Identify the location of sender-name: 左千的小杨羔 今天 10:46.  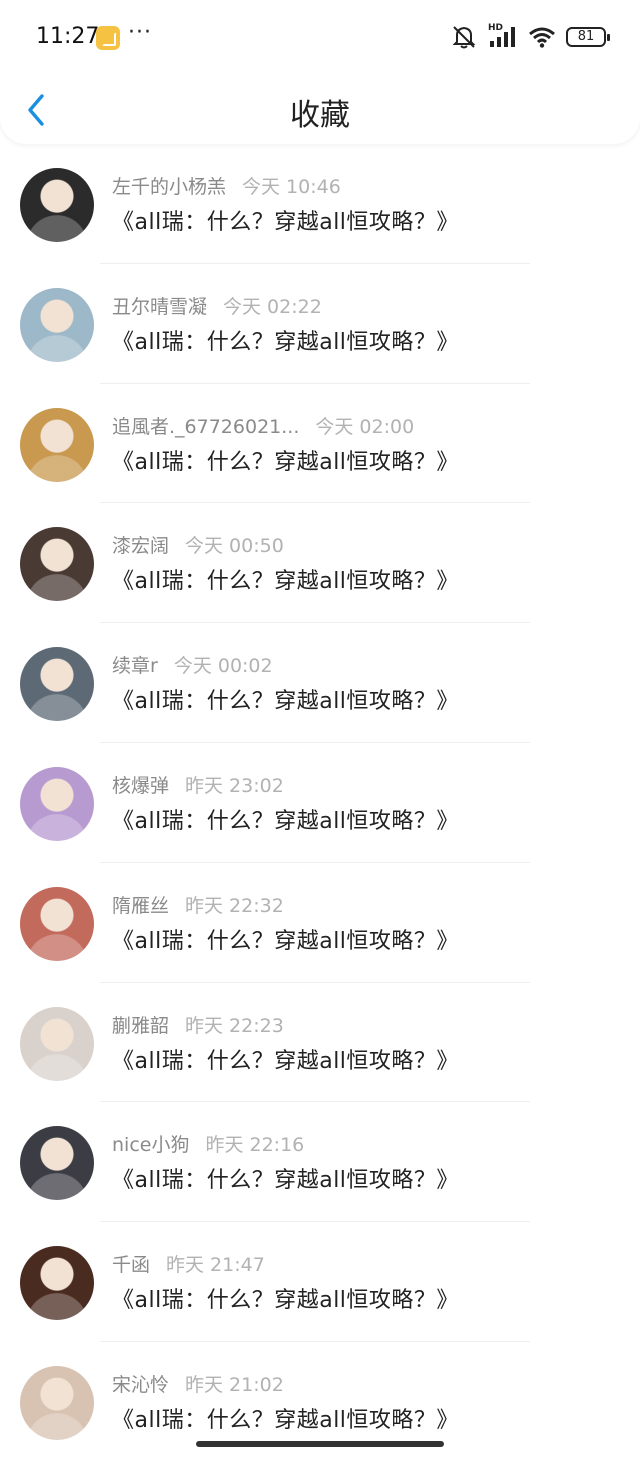
(226, 185).